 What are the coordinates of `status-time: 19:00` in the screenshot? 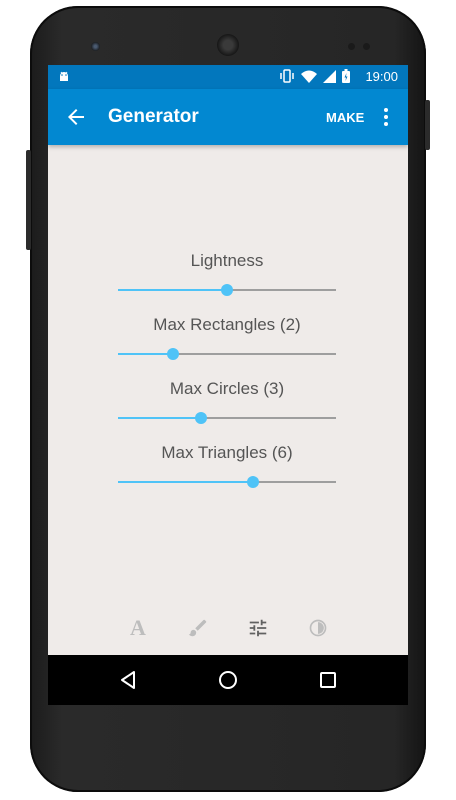 It's located at (381, 76).